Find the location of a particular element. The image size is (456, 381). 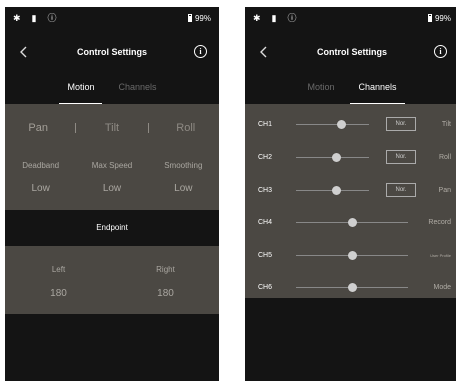

channel-id: CH5 is located at coordinates (265, 255).